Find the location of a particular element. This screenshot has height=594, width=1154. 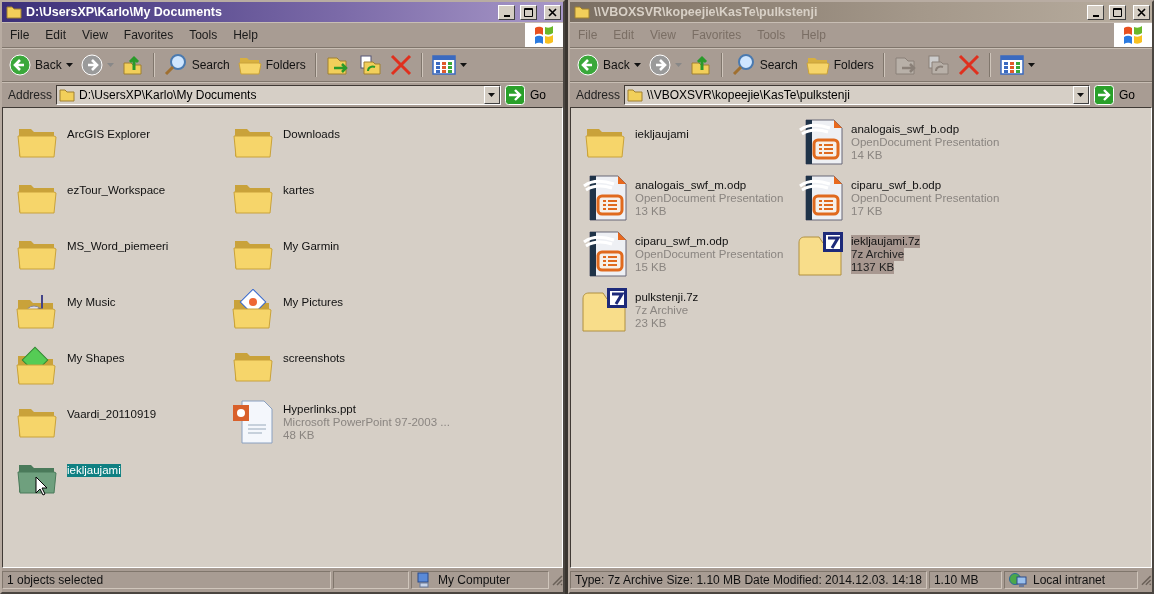

file-name: My Shapes is located at coordinates (96, 358).